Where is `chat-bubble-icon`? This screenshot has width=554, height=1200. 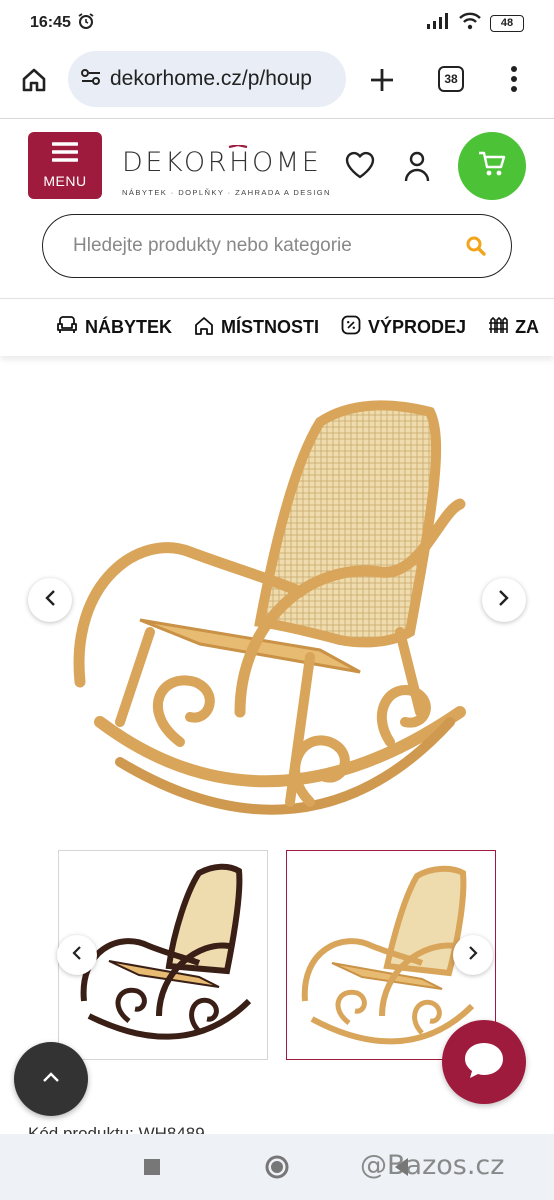
chat-bubble-icon is located at coordinates (484, 1062).